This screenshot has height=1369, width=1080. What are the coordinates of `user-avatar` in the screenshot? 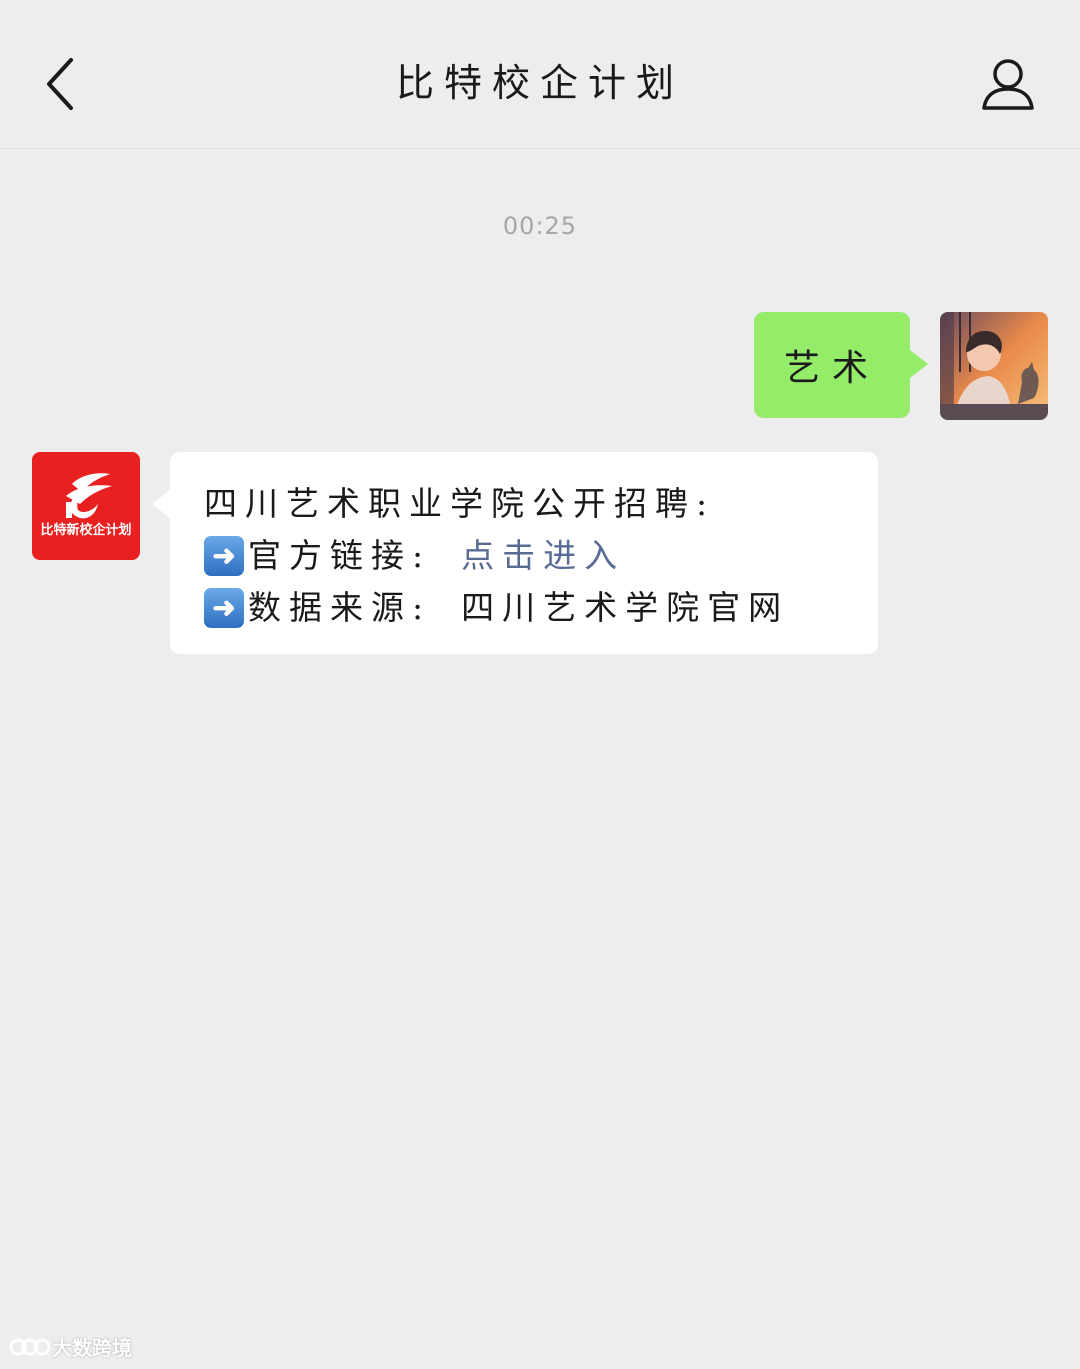 It's located at (994, 366).